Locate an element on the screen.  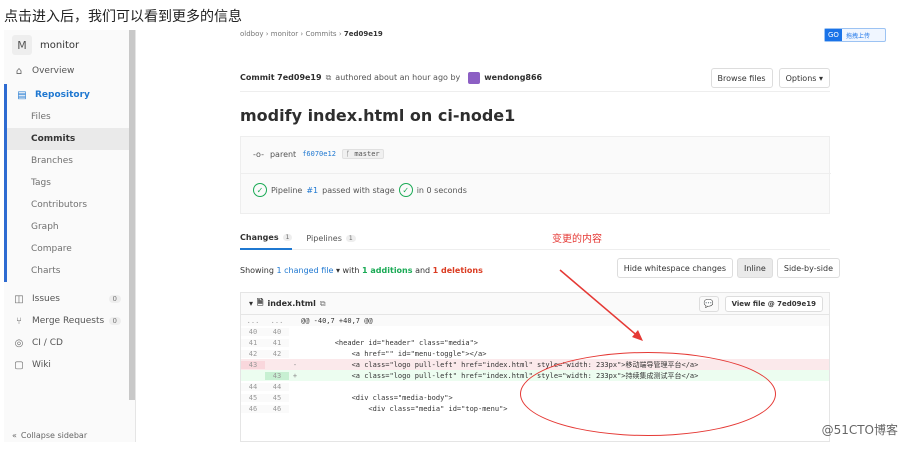
watermark: @51CTO博客 is located at coordinates (859, 430).